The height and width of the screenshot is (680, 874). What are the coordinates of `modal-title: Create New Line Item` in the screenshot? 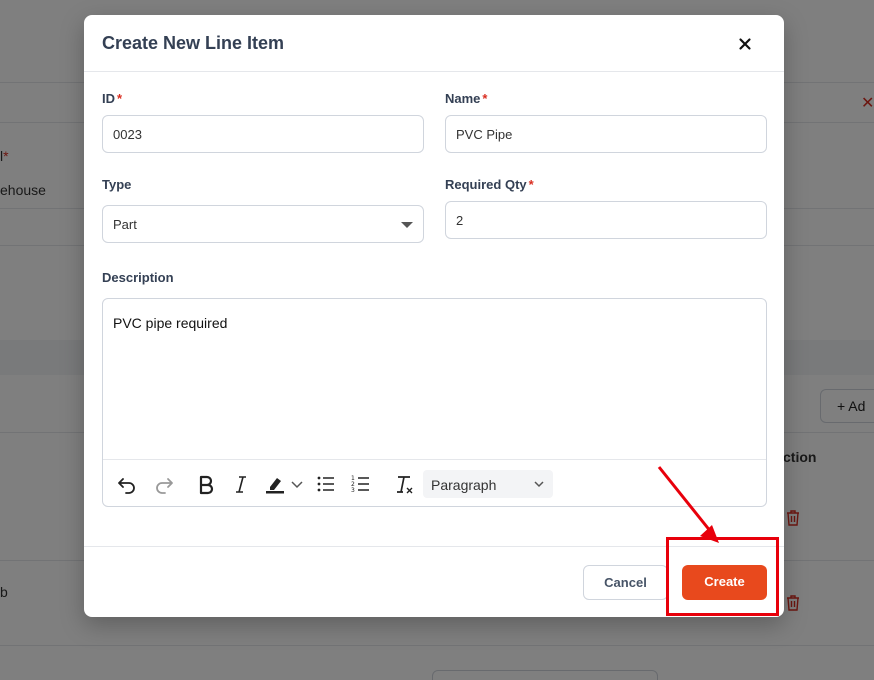 It's located at (193, 43).